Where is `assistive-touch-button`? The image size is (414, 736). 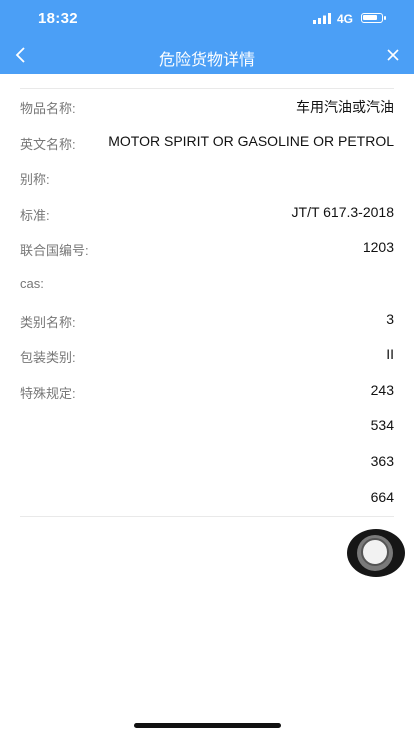 assistive-touch-button is located at coordinates (376, 553).